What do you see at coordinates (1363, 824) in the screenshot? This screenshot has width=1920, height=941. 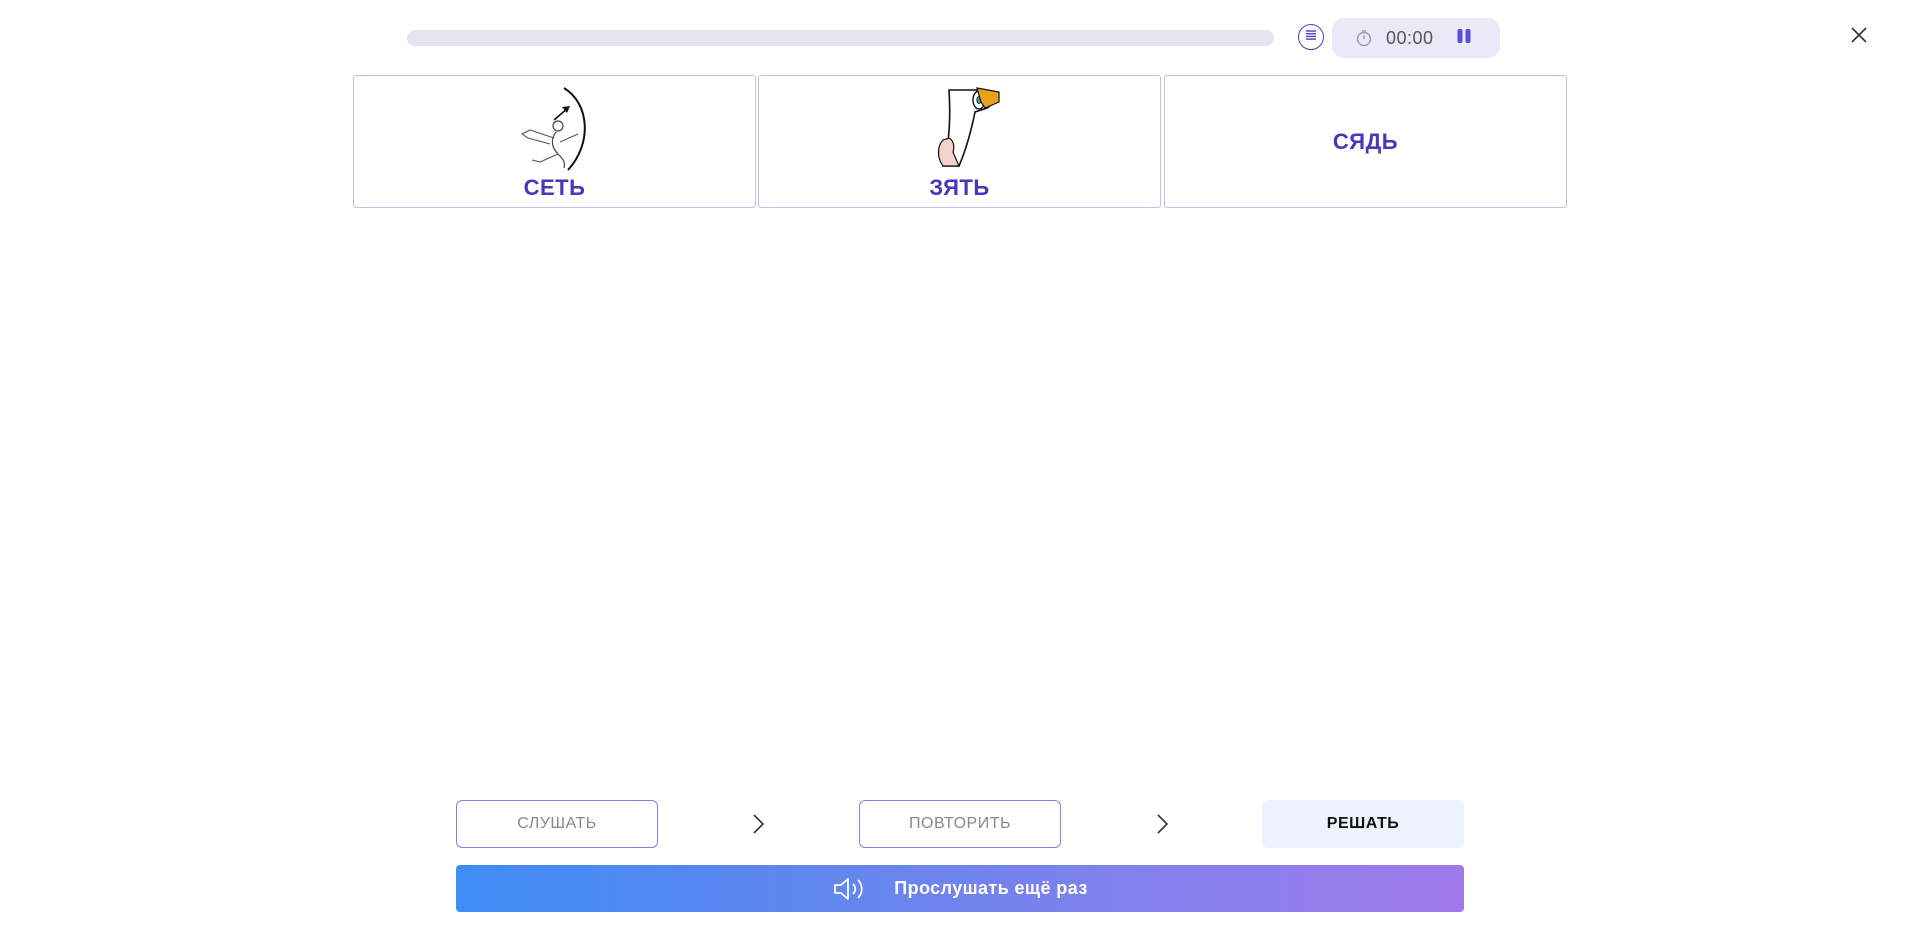 I see `solve-step-button: РЕШАТЬ` at bounding box center [1363, 824].